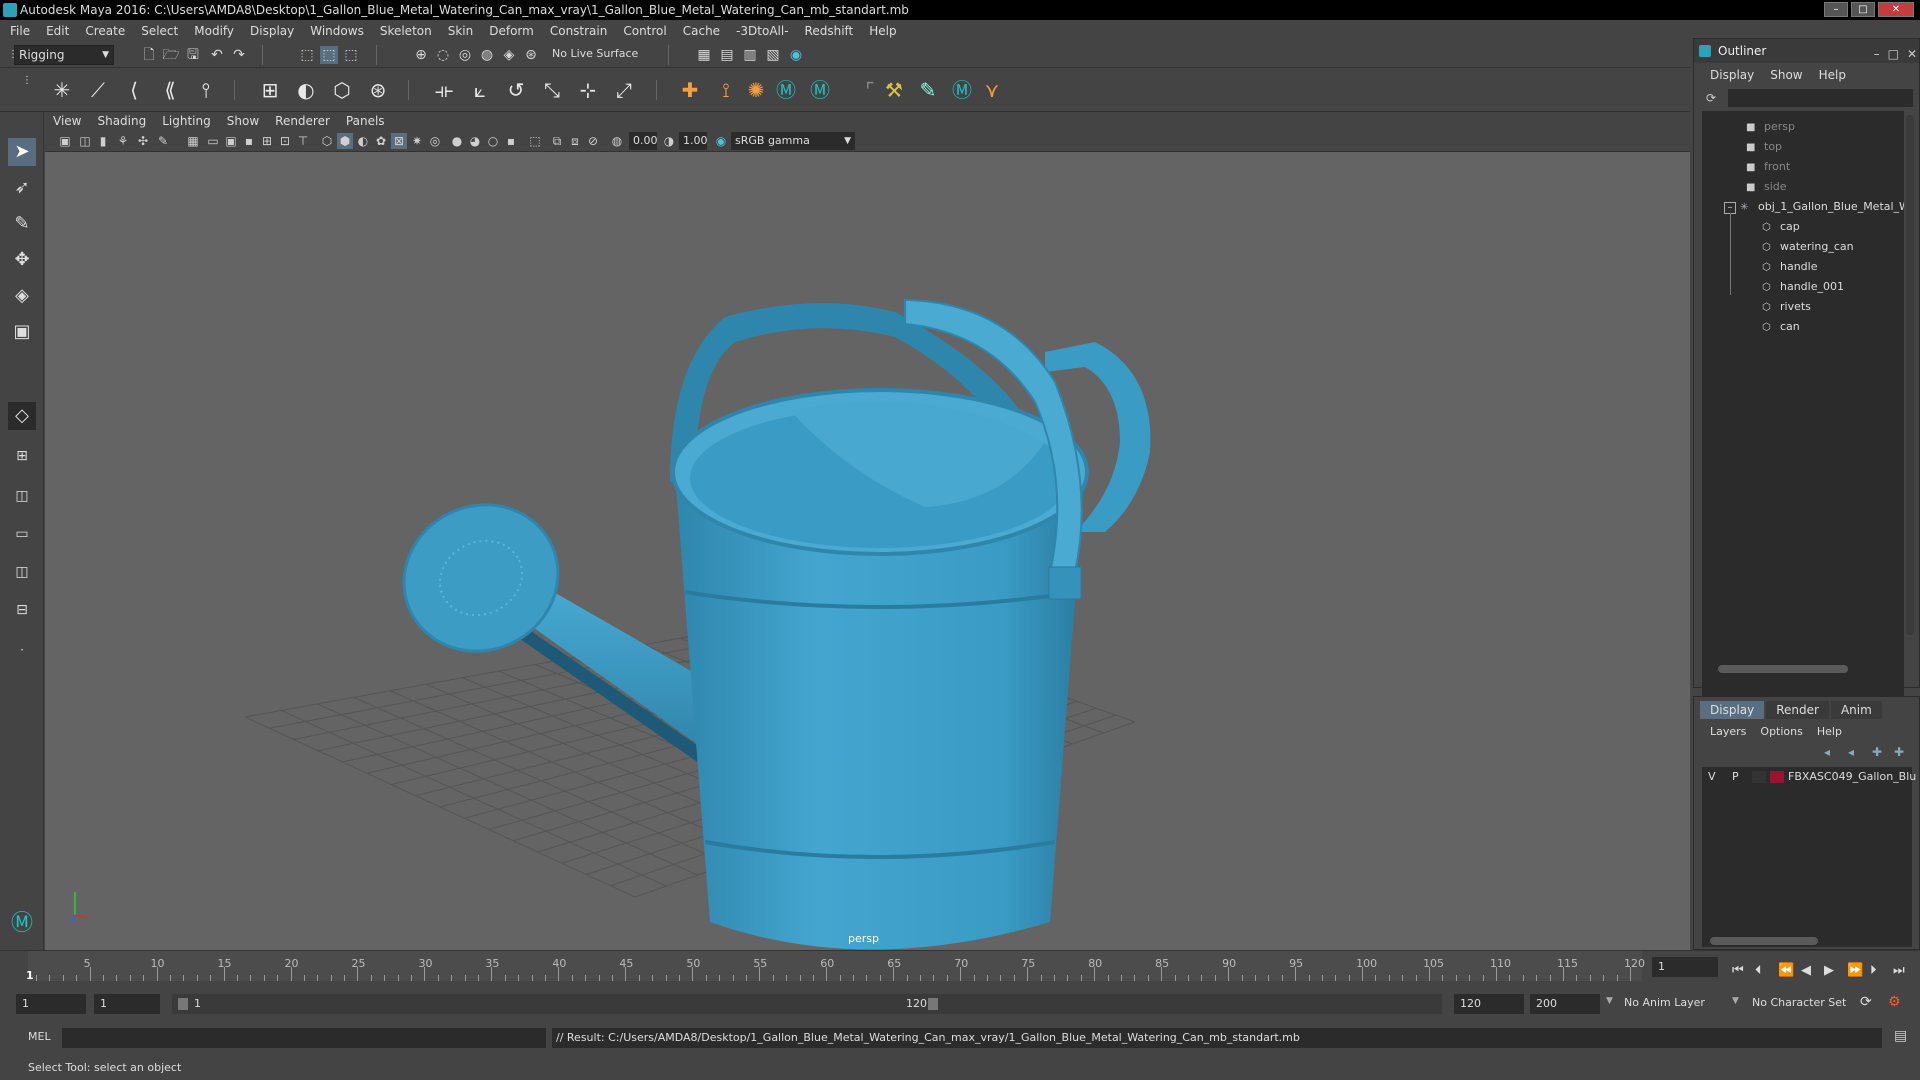 This screenshot has height=1080, width=1920. Describe the element at coordinates (1899, 970) in the screenshot. I see `go-to-end-icon: ⏭` at that location.